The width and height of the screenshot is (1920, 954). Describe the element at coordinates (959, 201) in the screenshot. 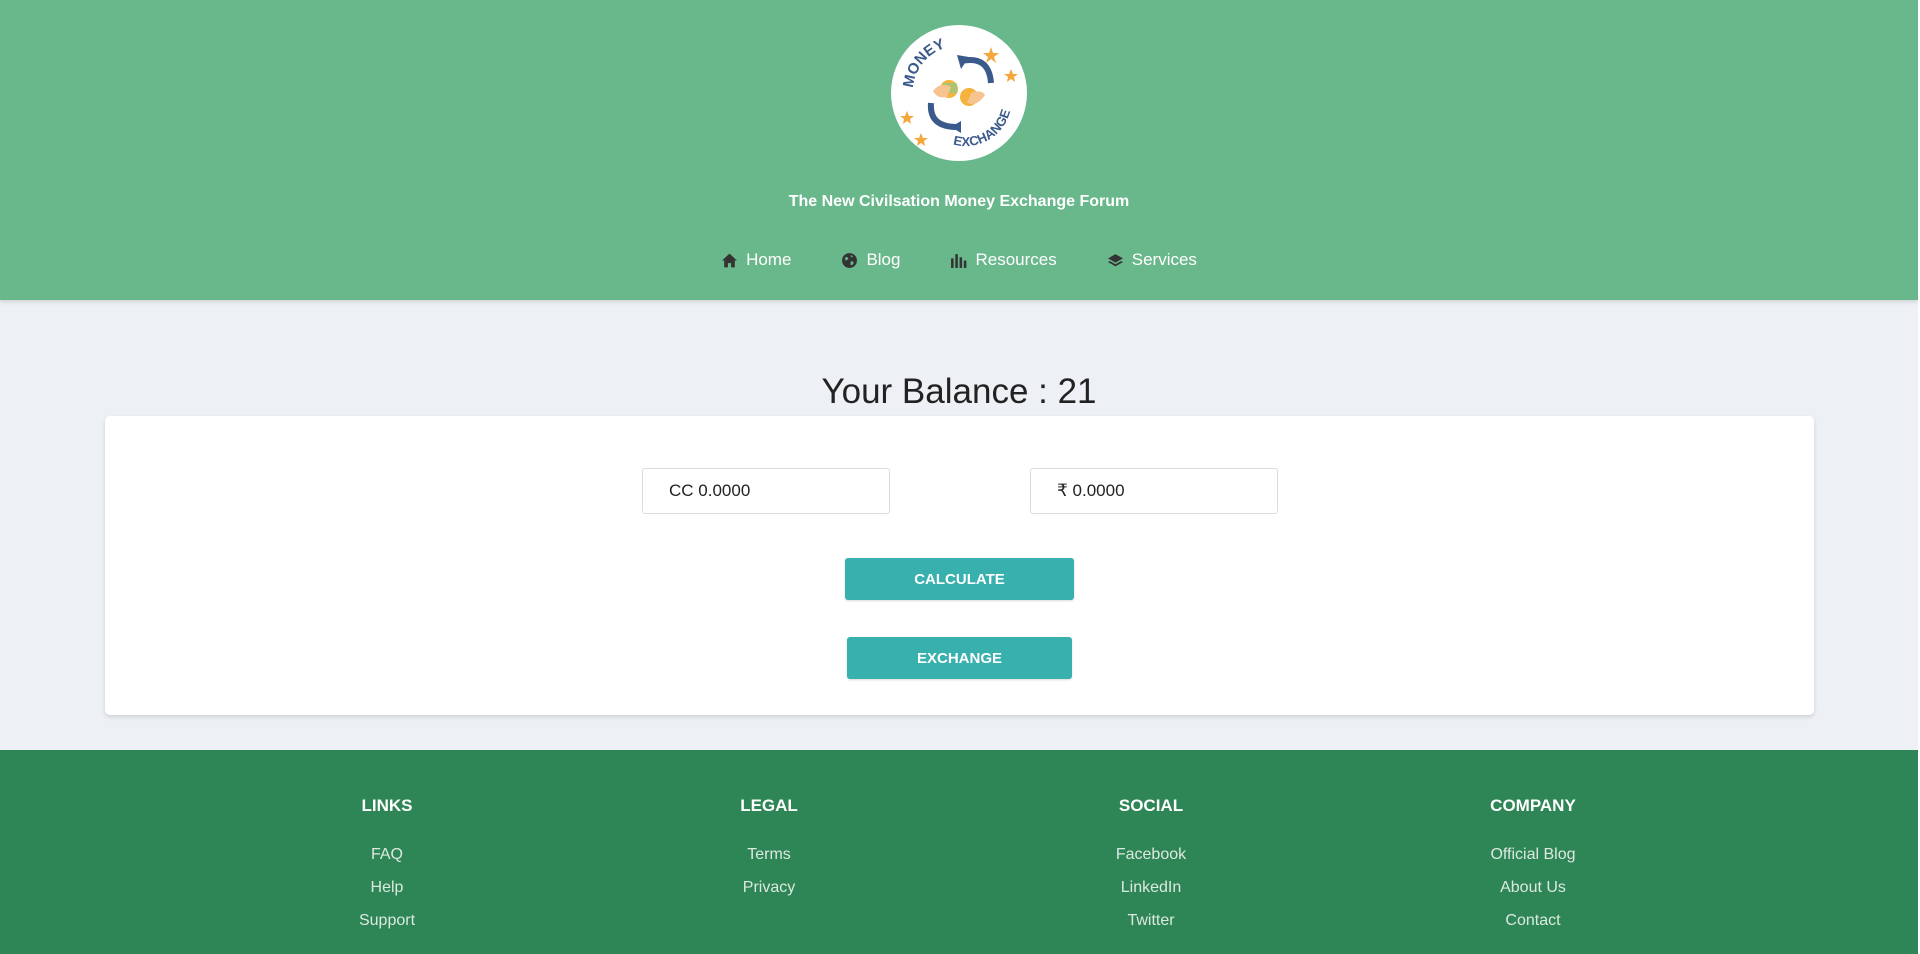

I see `site-title: The New Civilsation Money Exchange Forum` at that location.